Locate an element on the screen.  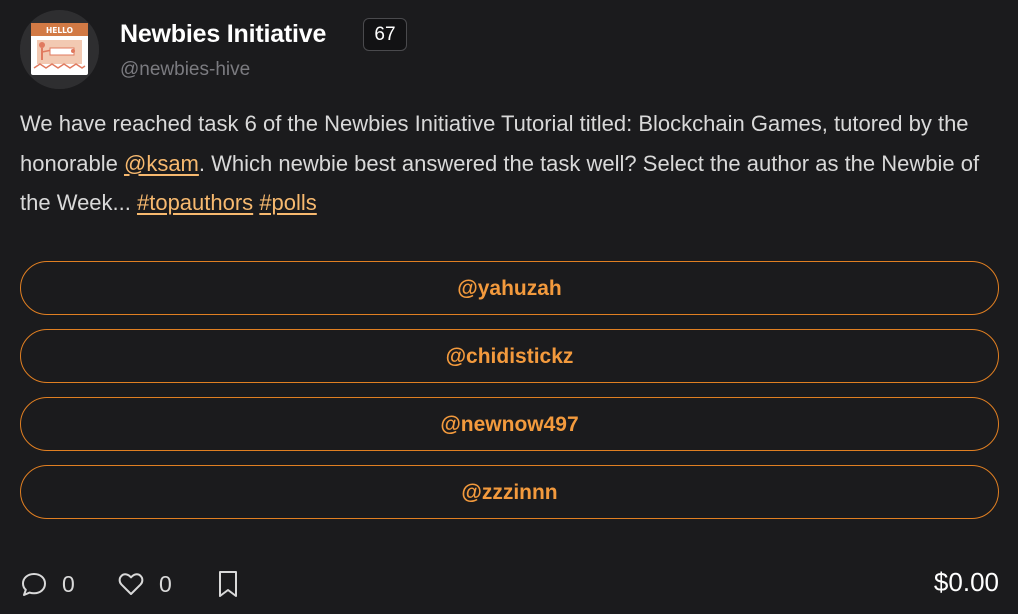
comment-button: 0 is located at coordinates (47, 584).